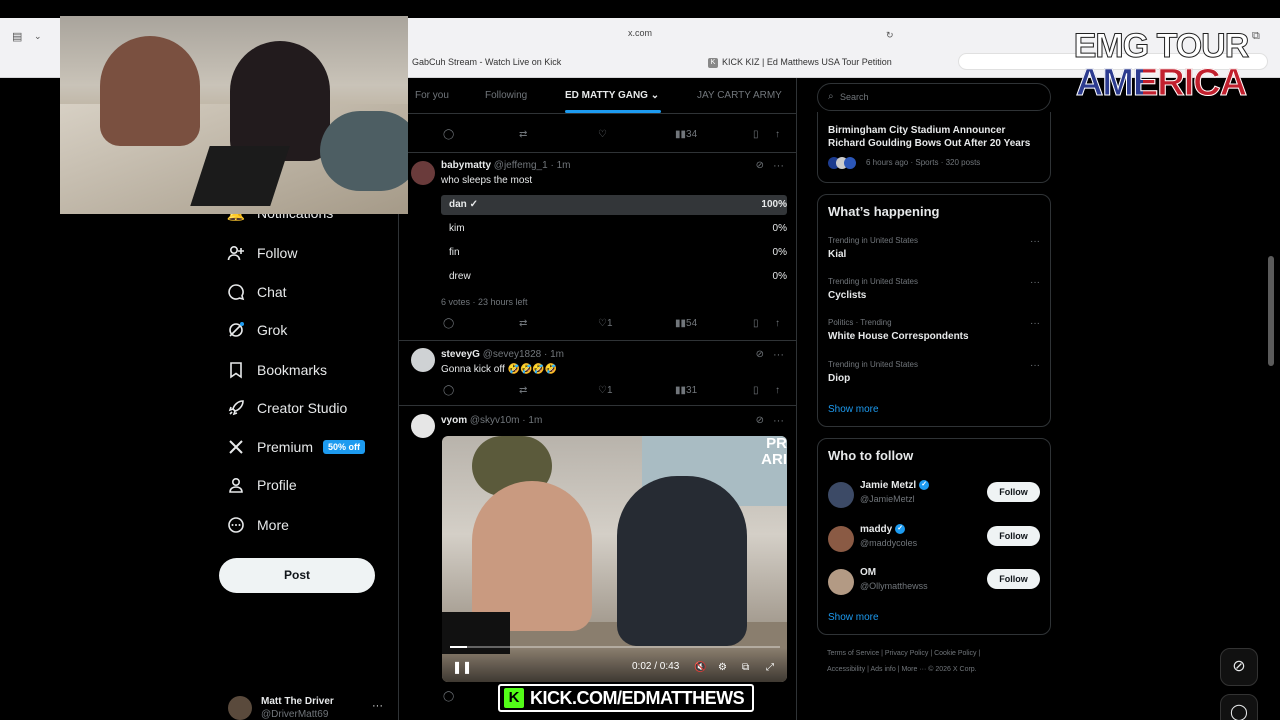  I want to click on tab-for-you: For you, so click(432, 95).